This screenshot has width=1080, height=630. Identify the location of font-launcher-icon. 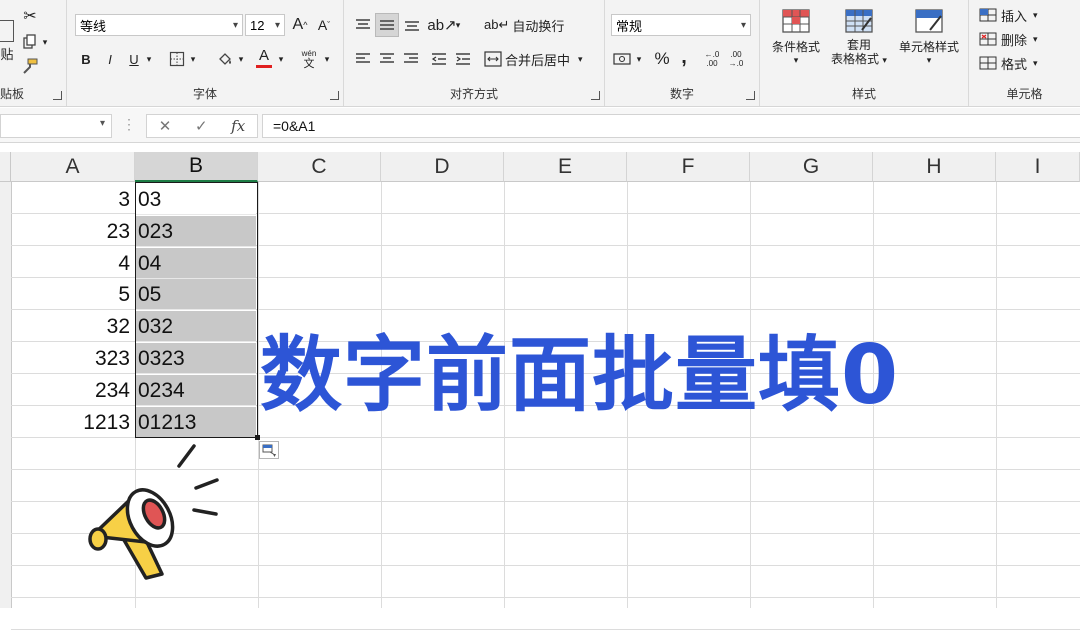
(334, 95).